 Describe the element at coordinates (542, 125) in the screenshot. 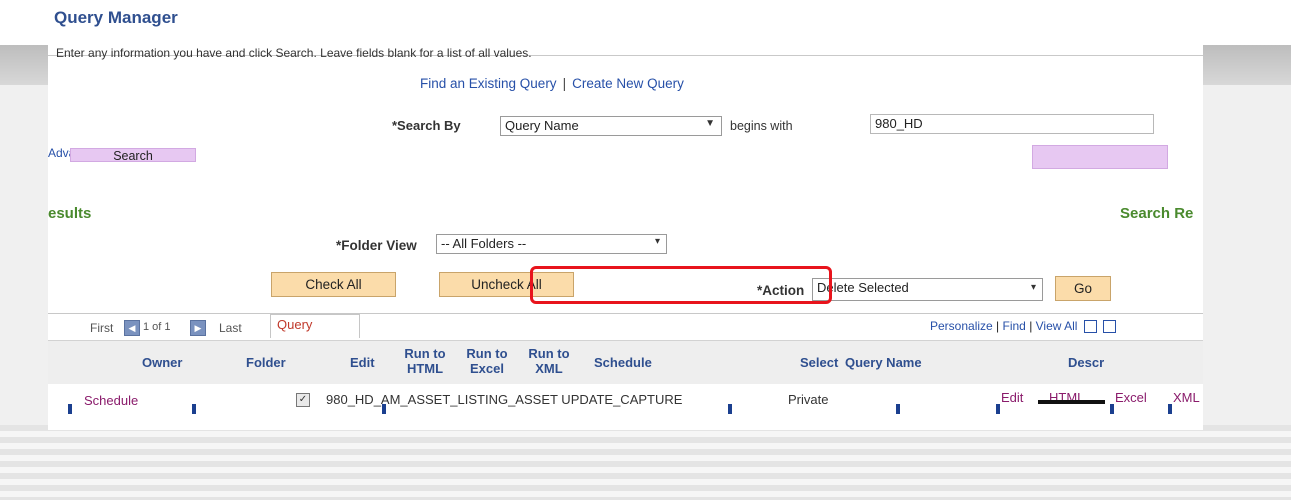

I see `search-by-value: Query Name` at that location.